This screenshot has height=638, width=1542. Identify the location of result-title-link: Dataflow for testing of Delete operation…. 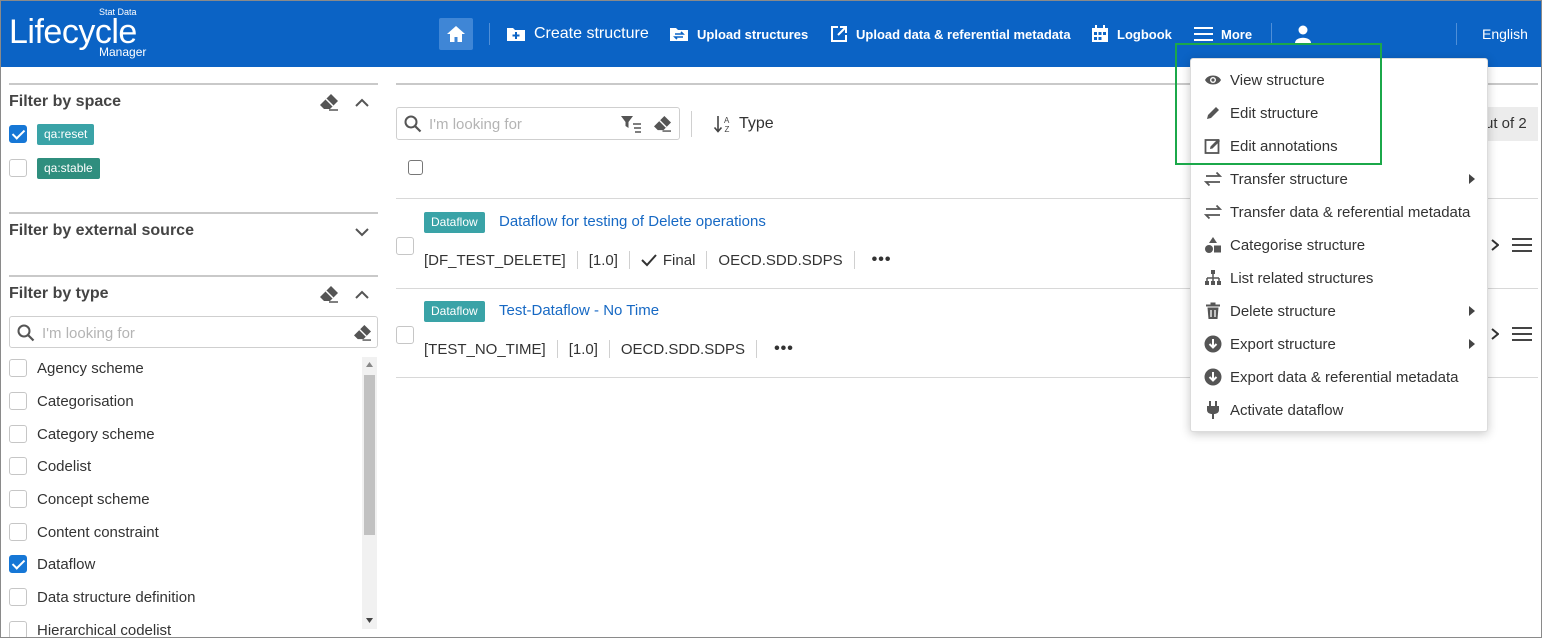
(632, 221).